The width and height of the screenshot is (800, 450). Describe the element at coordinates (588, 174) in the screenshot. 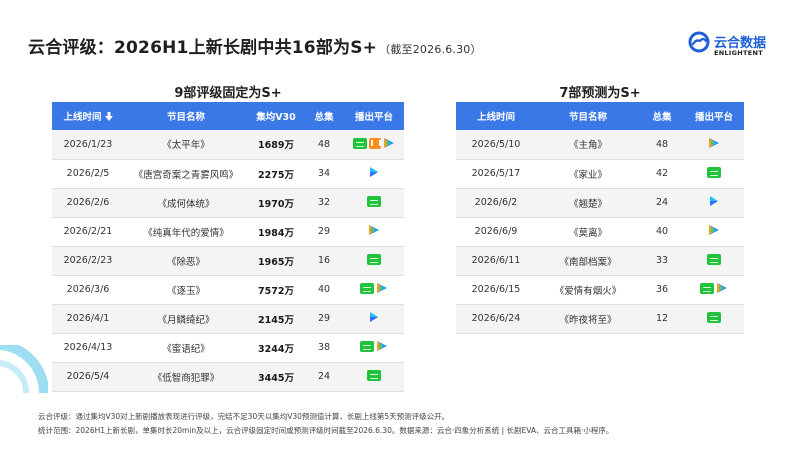

I see `cell-name: 《家业》` at that location.